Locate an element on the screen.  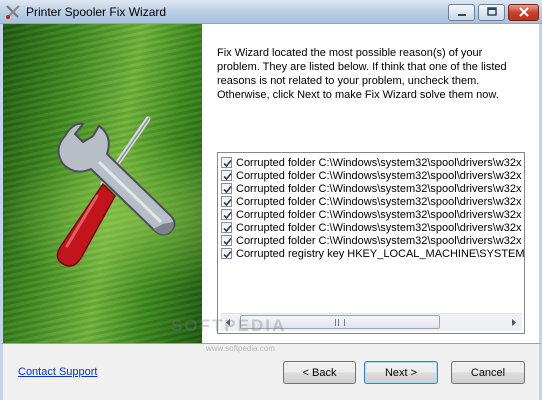
scroll-right-icon is located at coordinates (514, 322).